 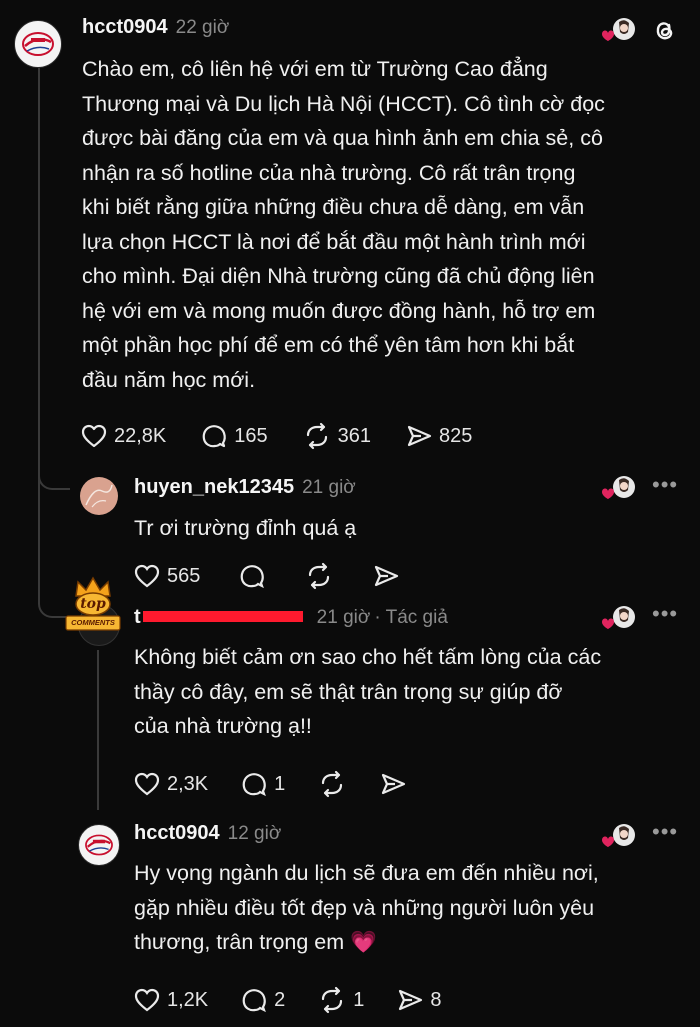 I want to click on reply-header: huyen_nek12345 21 giờ, so click(x=245, y=487).